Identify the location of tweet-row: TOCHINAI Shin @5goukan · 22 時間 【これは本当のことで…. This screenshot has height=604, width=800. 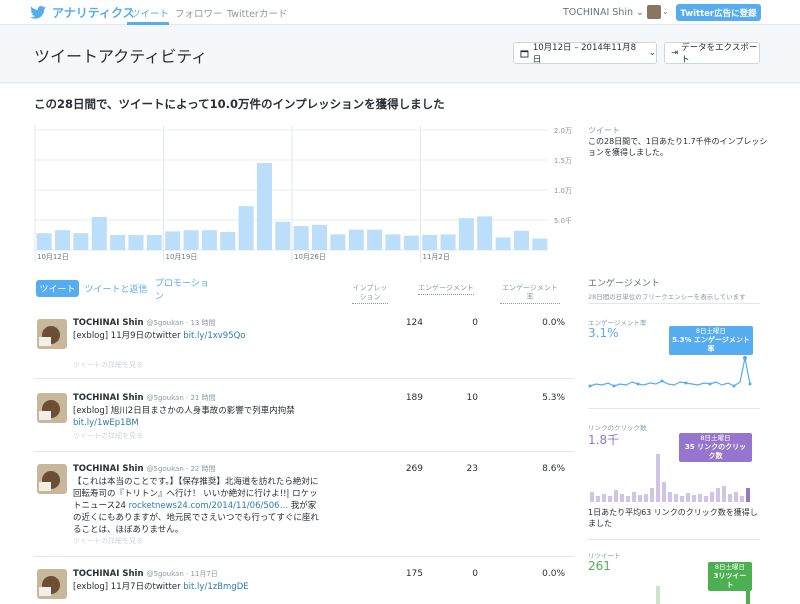
(304, 505).